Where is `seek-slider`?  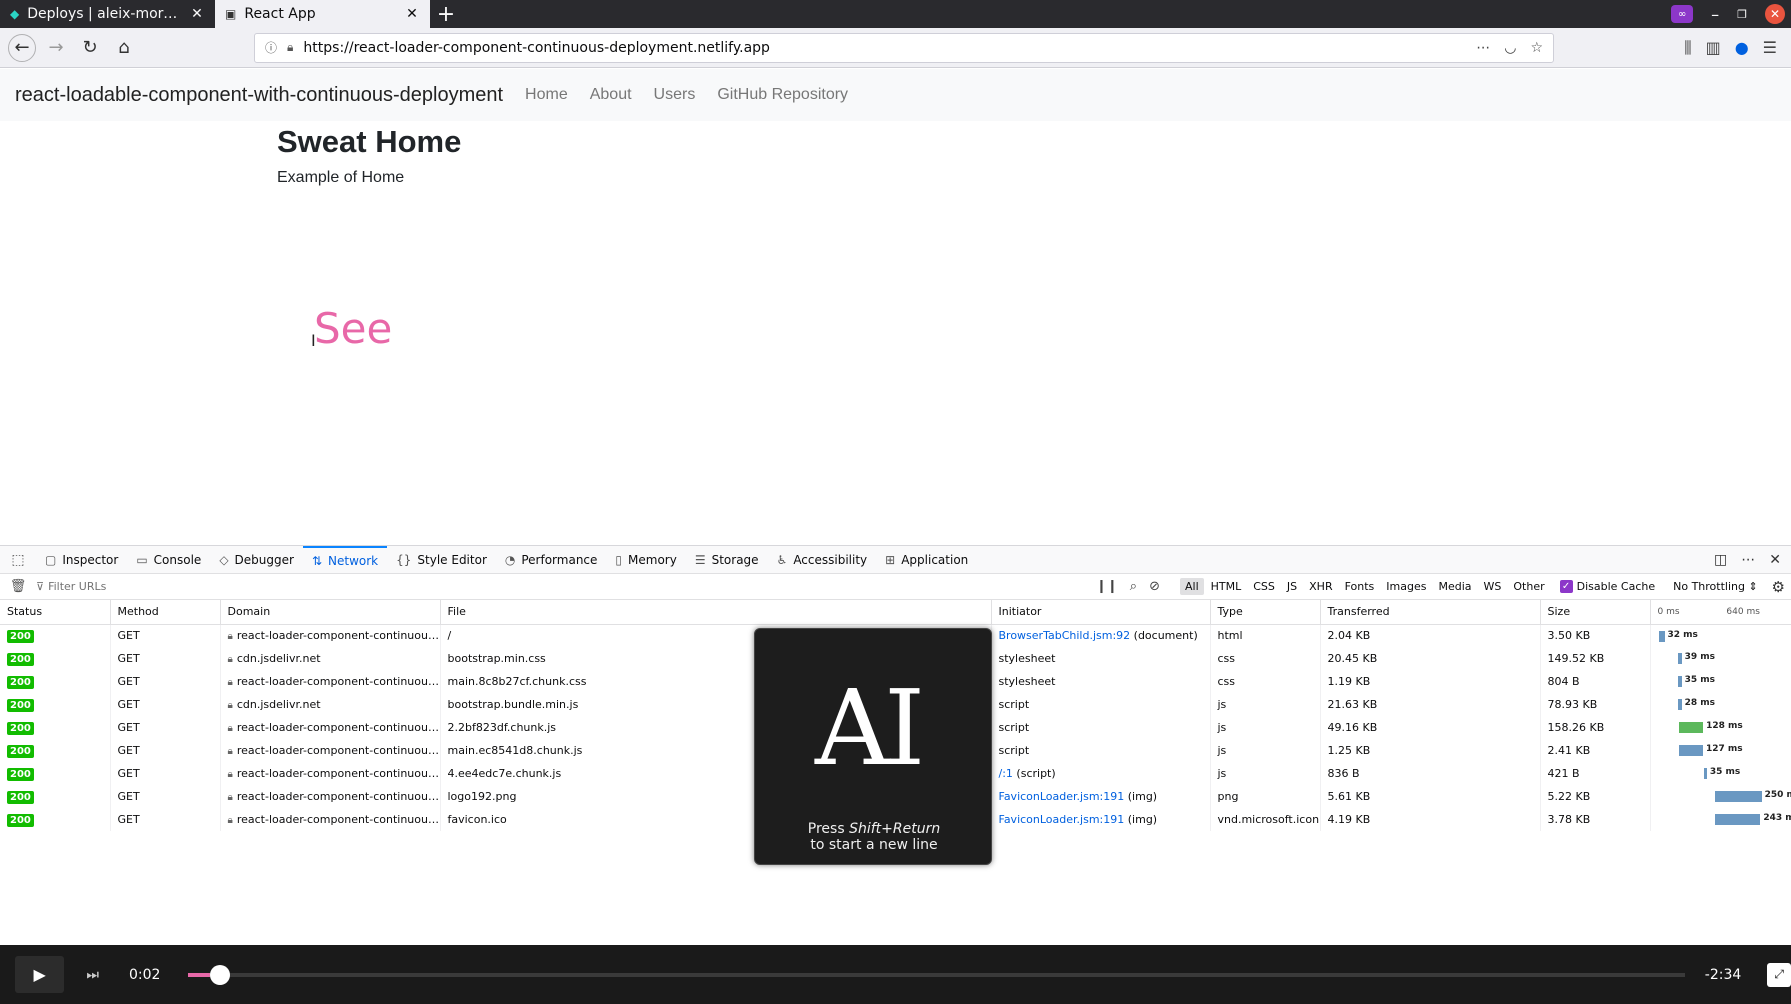 seek-slider is located at coordinates (936, 974).